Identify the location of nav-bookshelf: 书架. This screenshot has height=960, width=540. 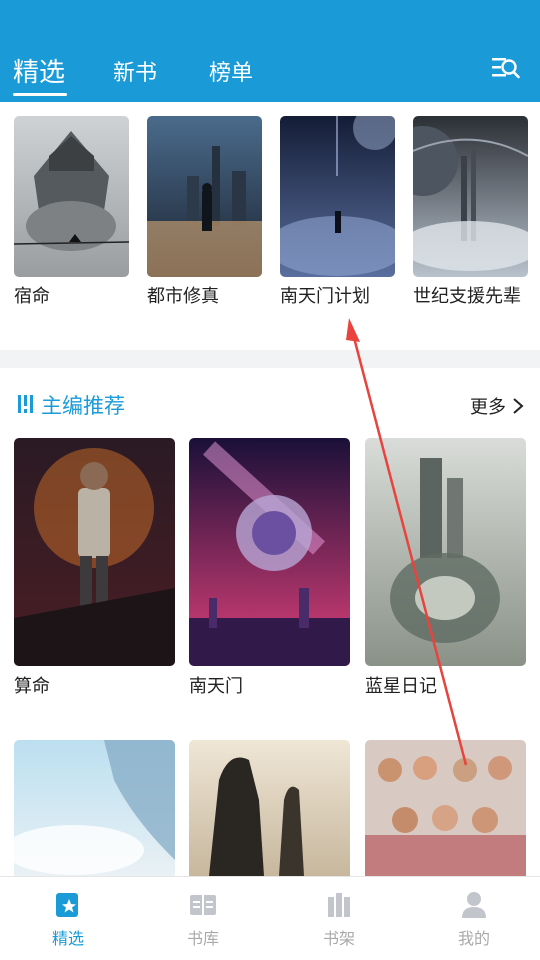
(339, 920).